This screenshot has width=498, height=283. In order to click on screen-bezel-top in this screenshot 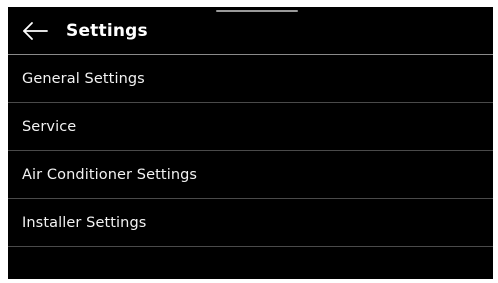, I will do `click(249, 3)`.